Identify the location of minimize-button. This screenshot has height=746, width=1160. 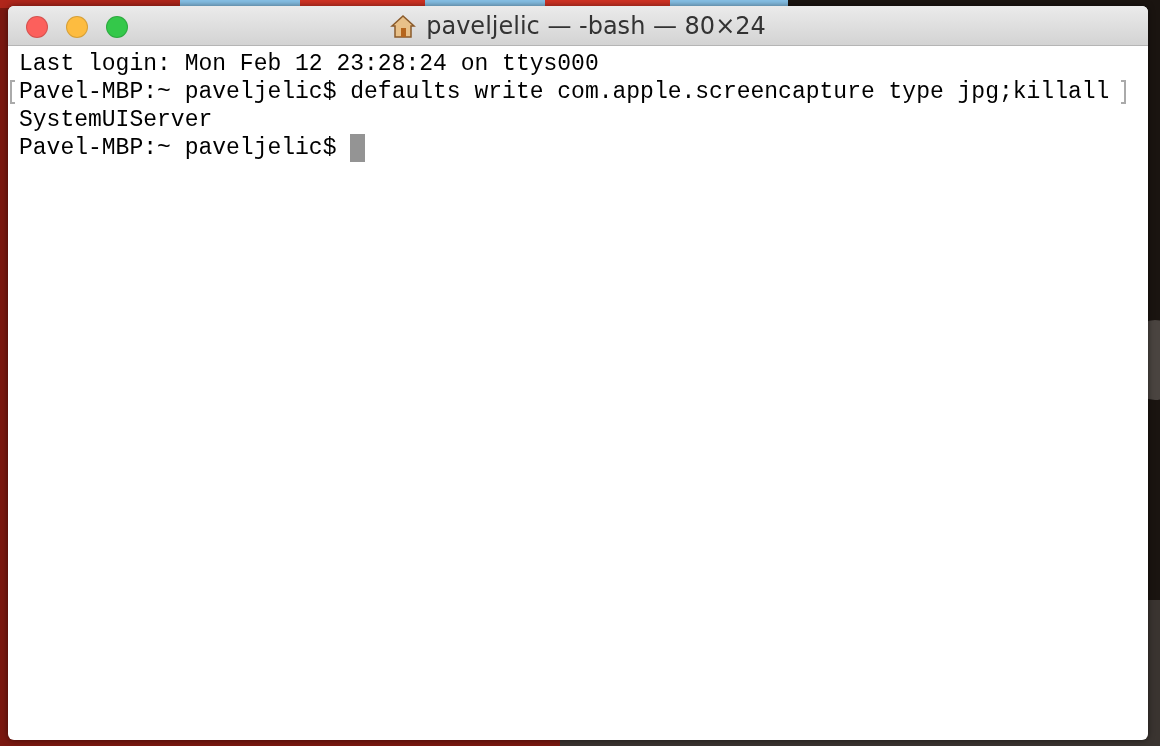
(77, 27).